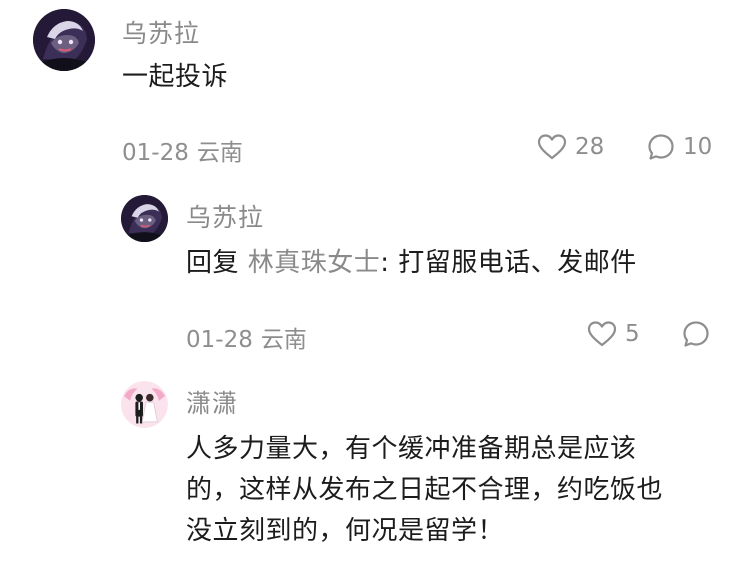 Image resolution: width=750 pixels, height=588 pixels. Describe the element at coordinates (679, 147) in the screenshot. I see `reply-button: 10` at that location.